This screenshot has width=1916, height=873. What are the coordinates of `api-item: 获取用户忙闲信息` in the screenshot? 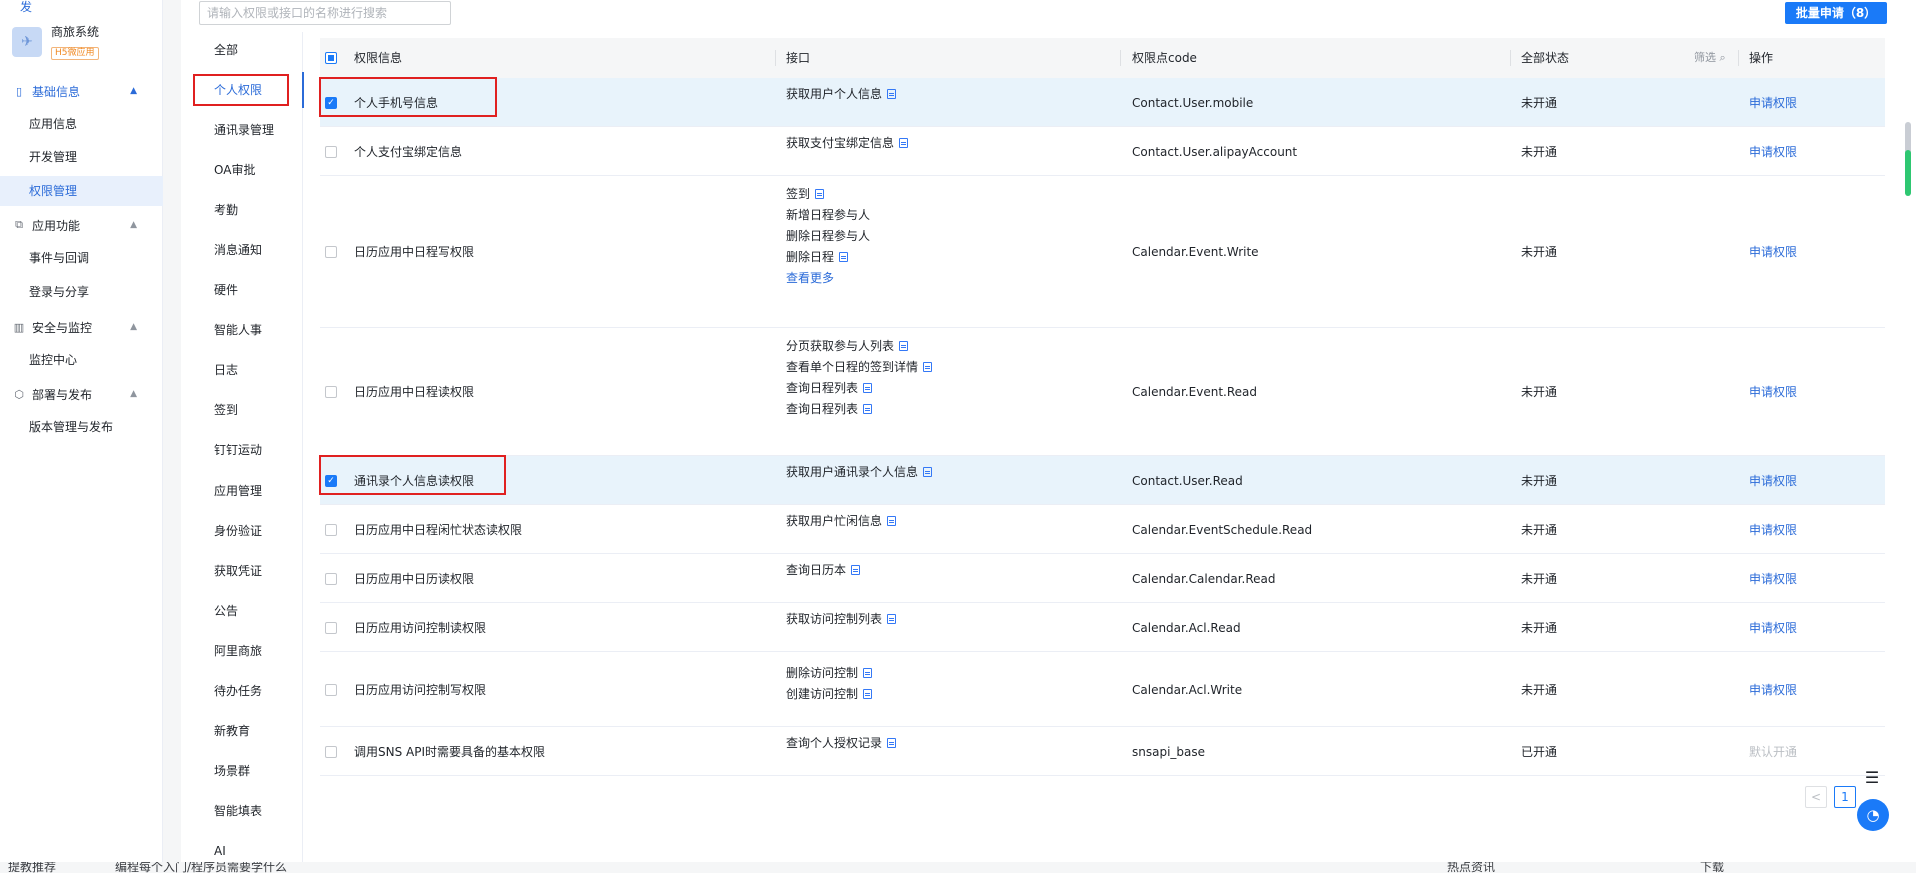 It's located at (841, 521).